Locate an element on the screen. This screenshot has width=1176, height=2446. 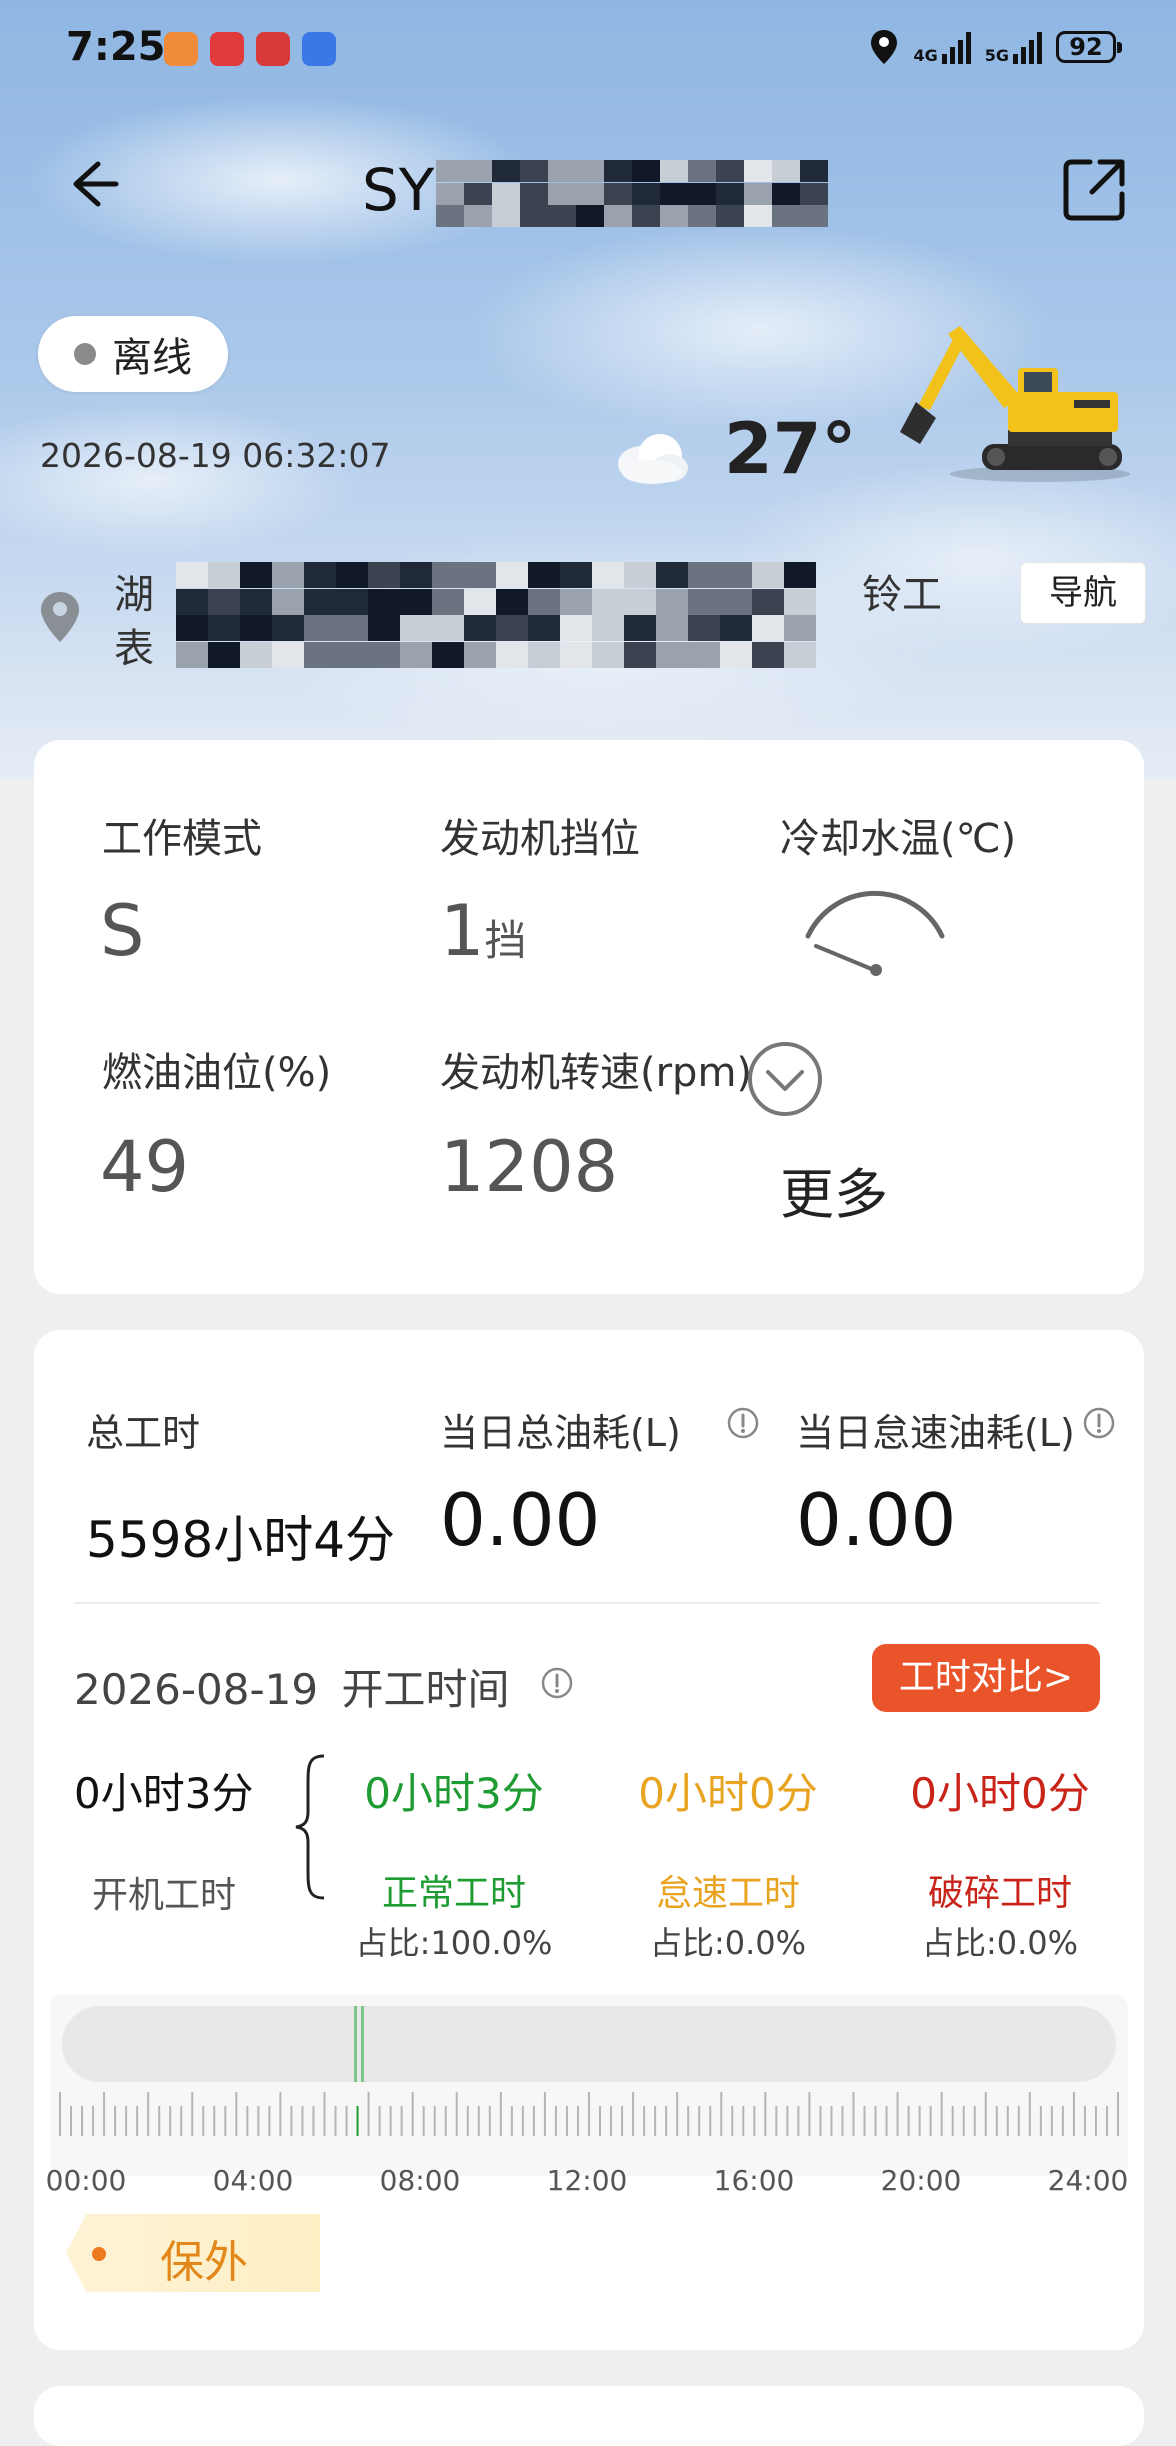
timeline-bar is located at coordinates (589, 2044).